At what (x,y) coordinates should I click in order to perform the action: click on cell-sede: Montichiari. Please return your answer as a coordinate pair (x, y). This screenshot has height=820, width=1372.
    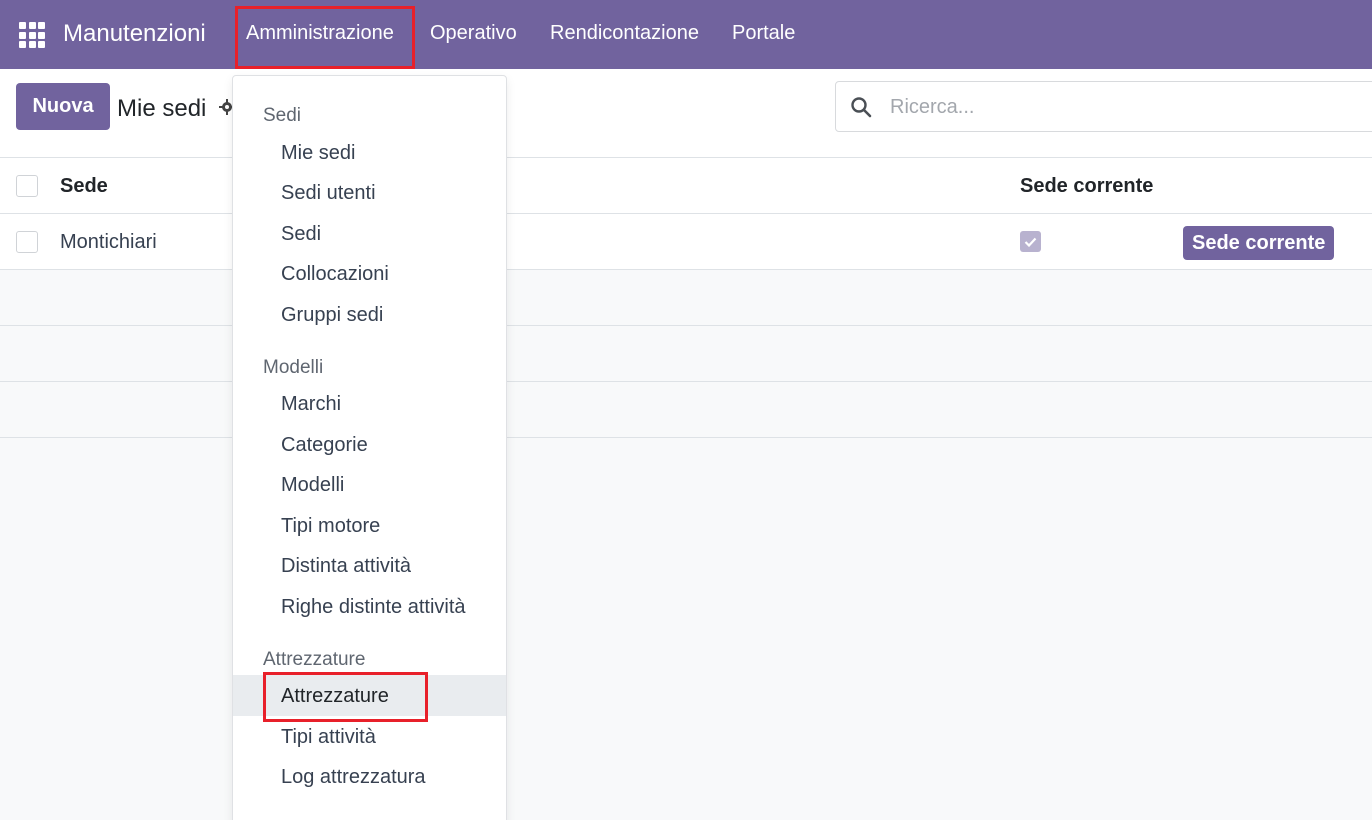
    Looking at the image, I should click on (108, 242).